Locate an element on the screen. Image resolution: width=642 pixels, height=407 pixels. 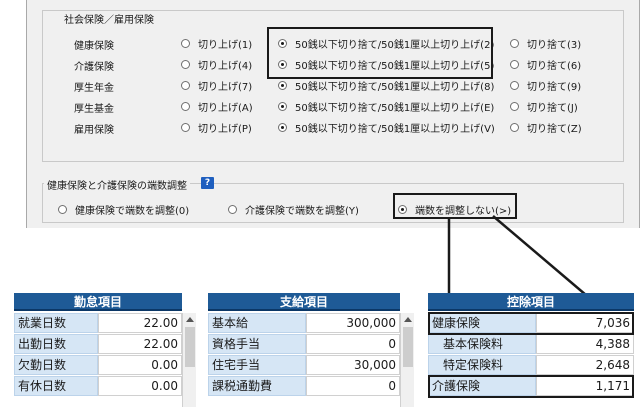
table-row: 課税通勤費 0 is located at coordinates (304, 386).